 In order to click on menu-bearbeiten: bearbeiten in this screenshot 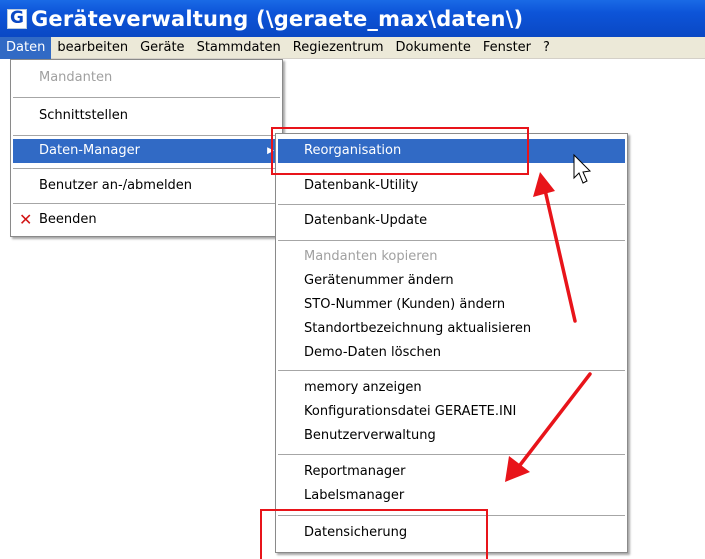, I will do `click(92, 48)`.